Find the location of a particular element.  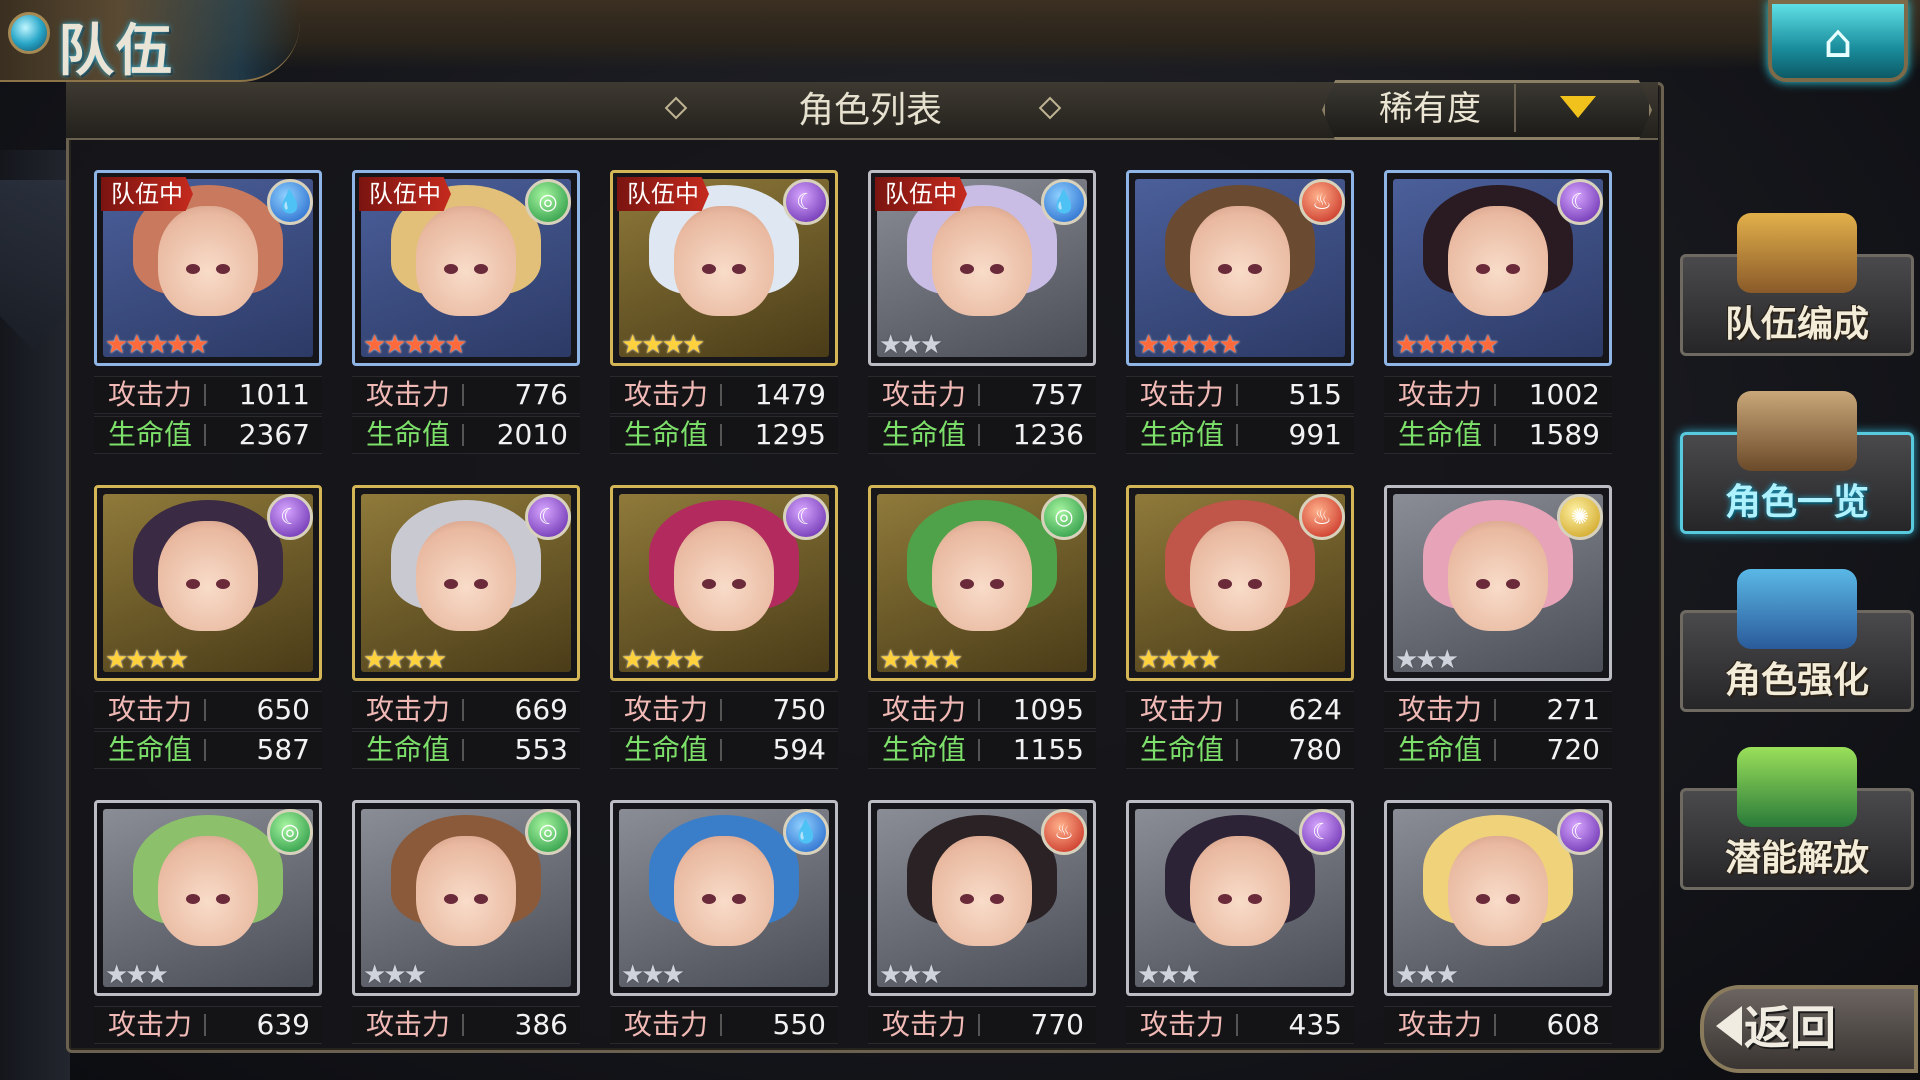

character-portrait: ♨ ★★★ is located at coordinates (982, 898).